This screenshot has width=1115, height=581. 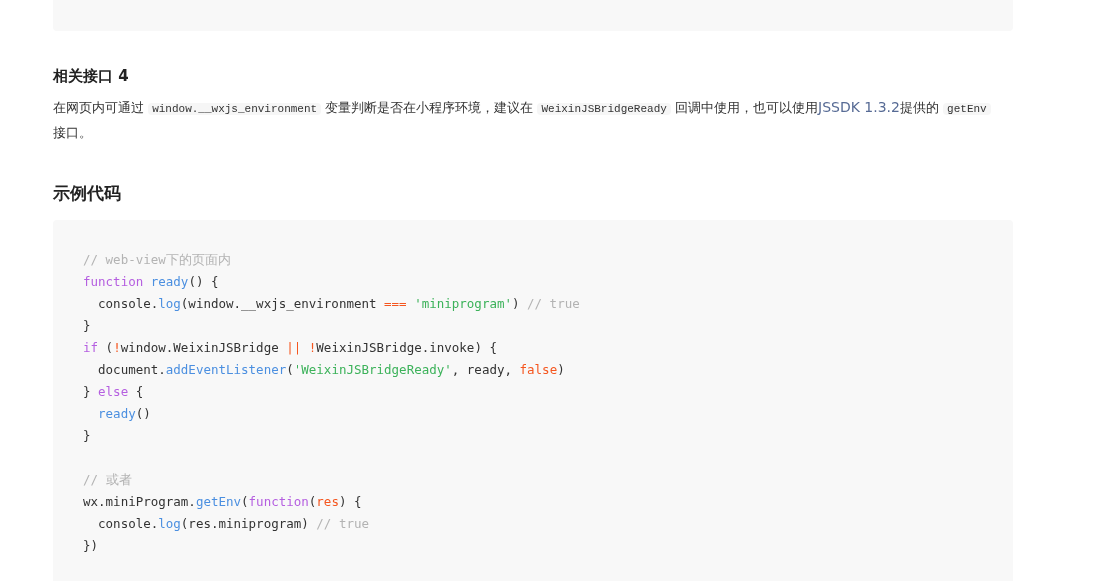 What do you see at coordinates (91, 76) in the screenshot?
I see `section-heading: 相关接口 4` at bounding box center [91, 76].